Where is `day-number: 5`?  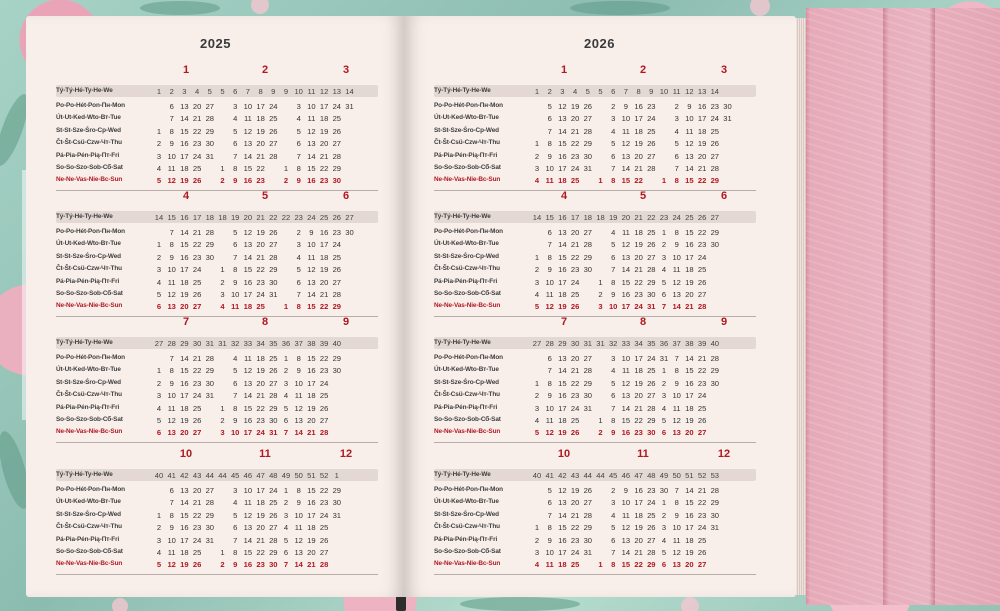
day-number: 5 is located at coordinates (613, 144).